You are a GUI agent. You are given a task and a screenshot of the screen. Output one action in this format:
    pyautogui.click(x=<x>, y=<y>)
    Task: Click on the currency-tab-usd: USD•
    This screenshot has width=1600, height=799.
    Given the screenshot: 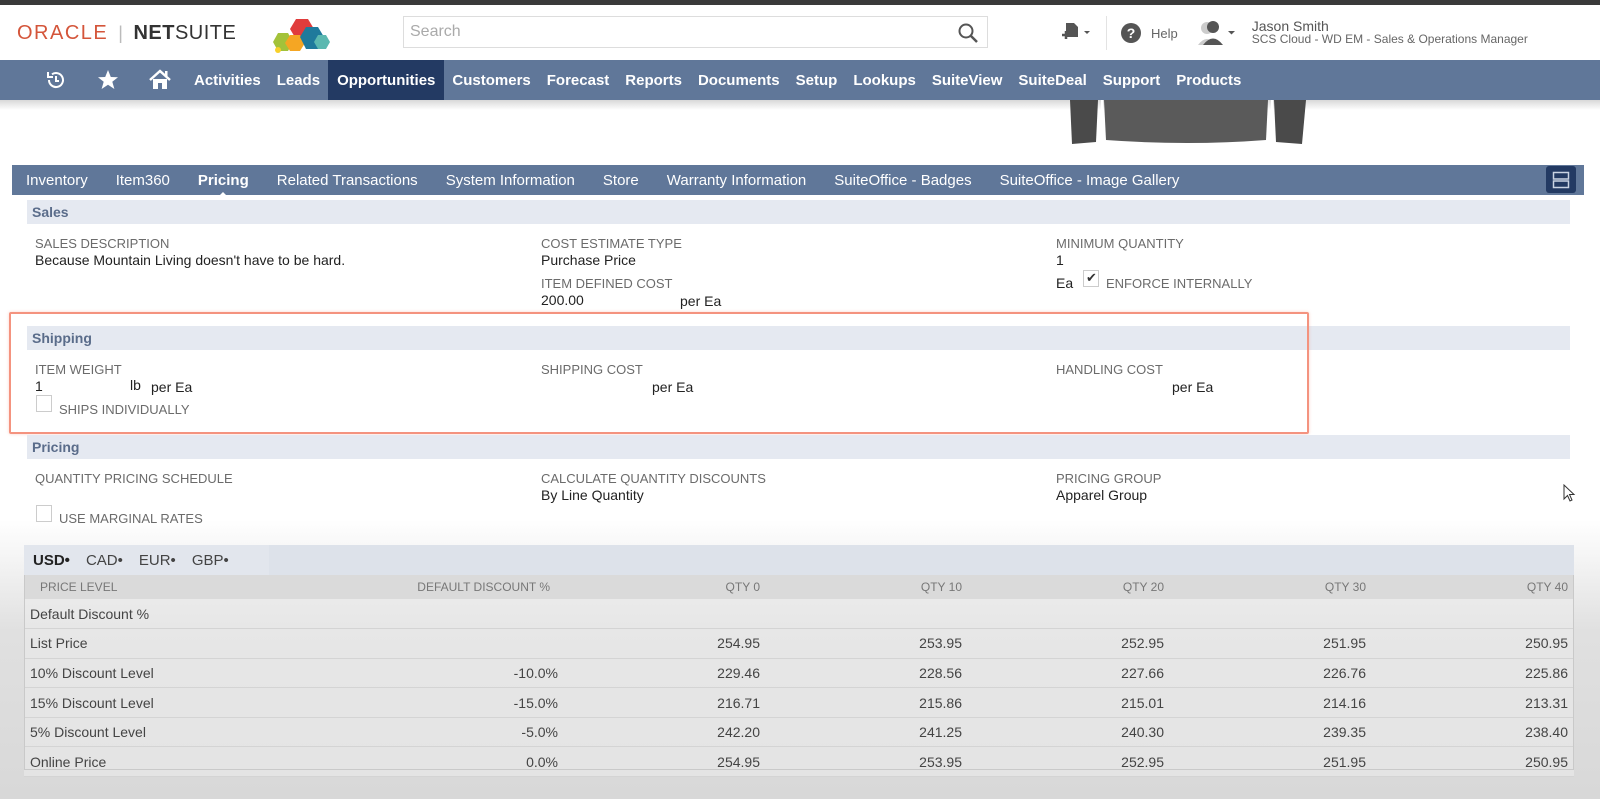 What is the action you would take?
    pyautogui.click(x=51, y=560)
    